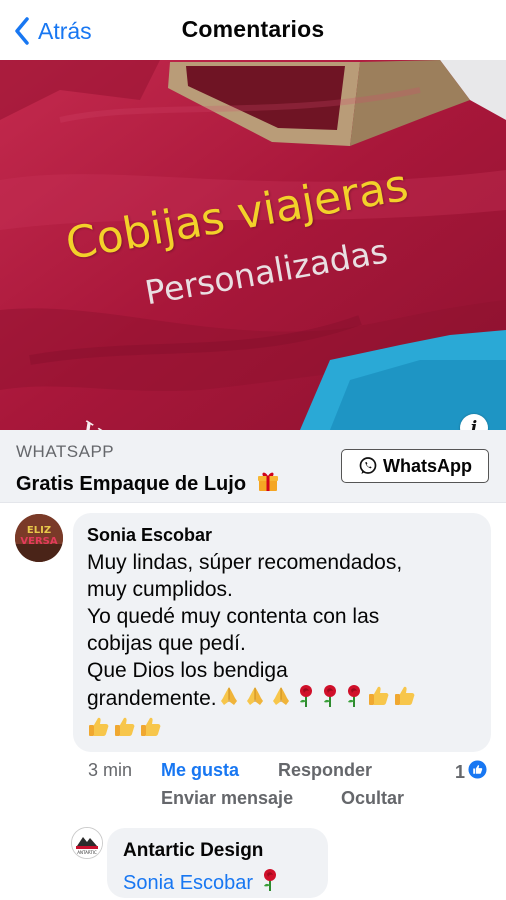  What do you see at coordinates (477, 772) in the screenshot?
I see `like-icon` at bounding box center [477, 772].